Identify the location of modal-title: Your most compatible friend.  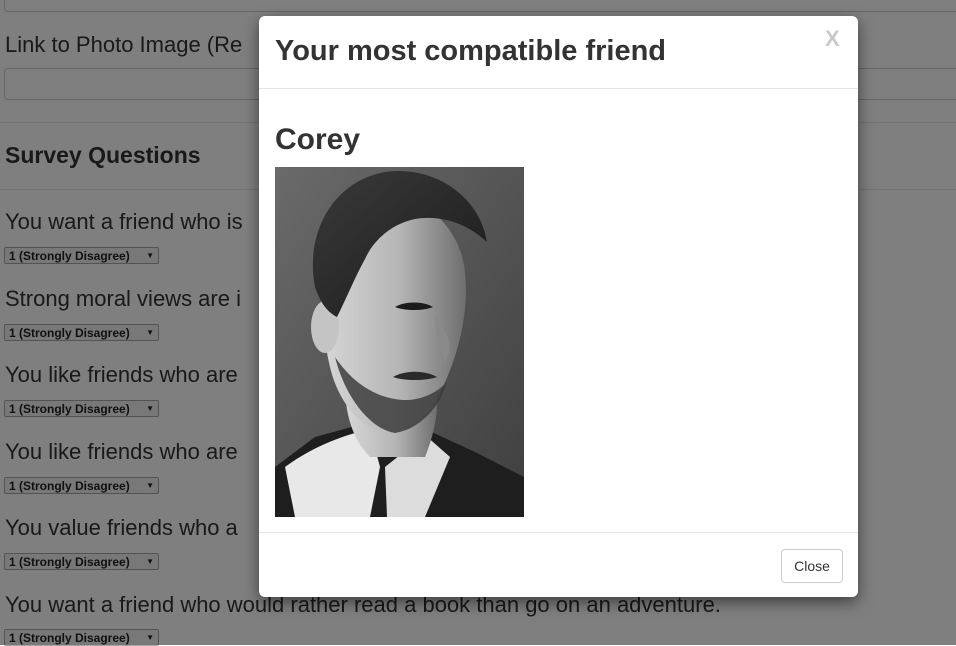
(471, 51).